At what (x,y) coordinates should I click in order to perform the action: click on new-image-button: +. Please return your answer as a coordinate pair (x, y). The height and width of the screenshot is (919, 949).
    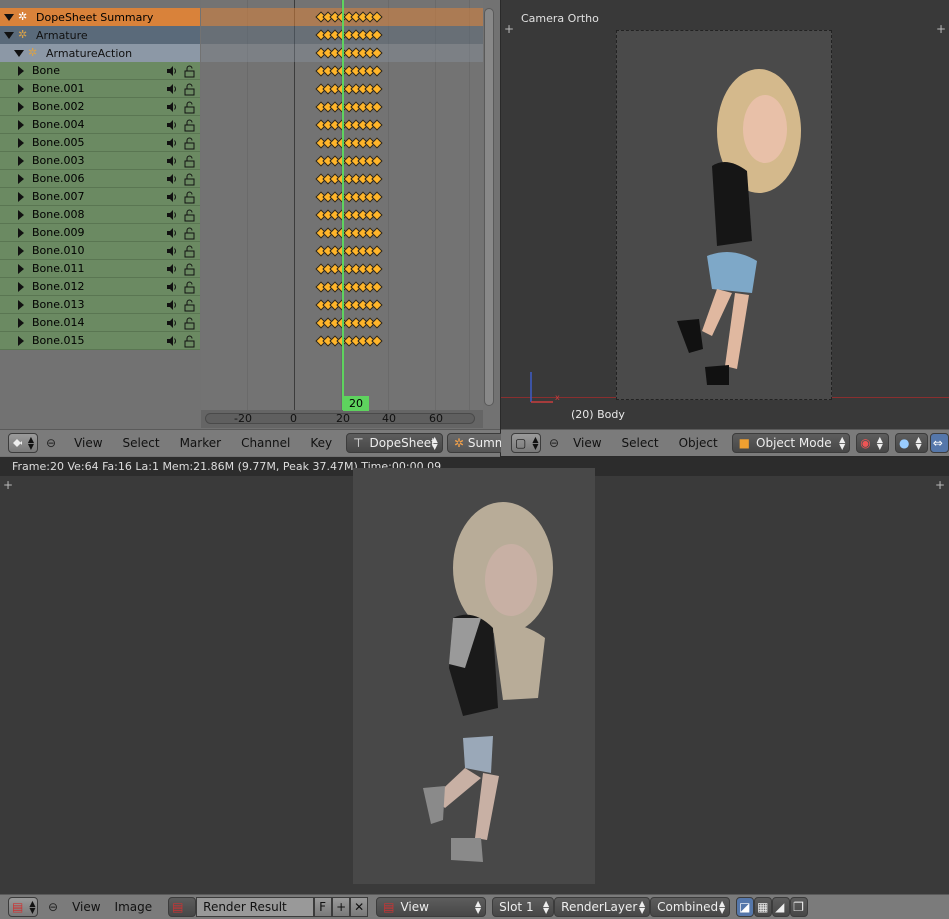
    Looking at the image, I should click on (341, 907).